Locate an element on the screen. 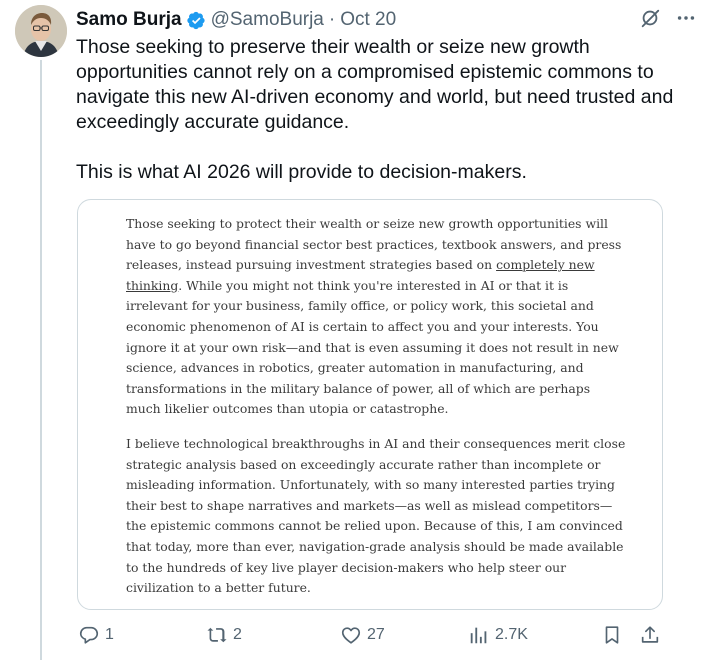 The image size is (719, 660). display-name: Samo Burja is located at coordinates (129, 20).